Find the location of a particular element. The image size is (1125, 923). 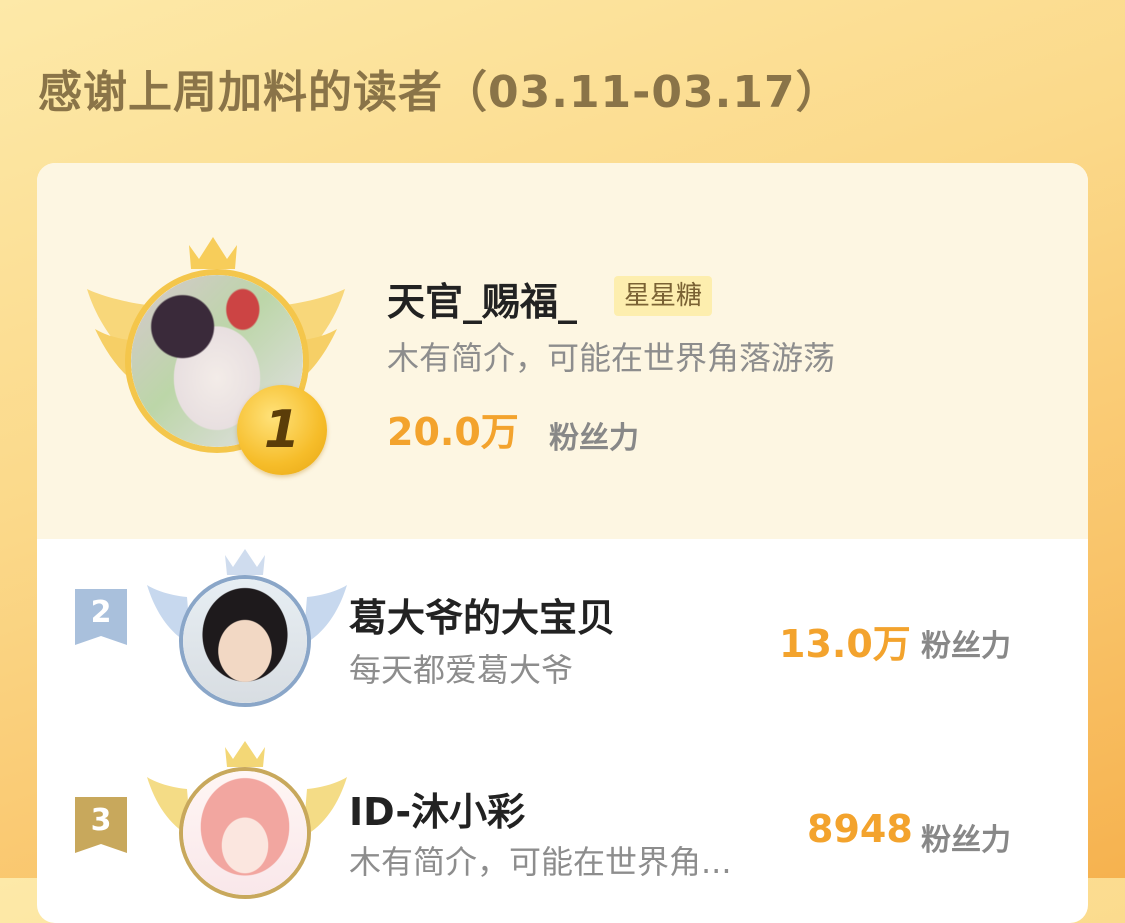

rank-number: 3 is located at coordinates (101, 820).